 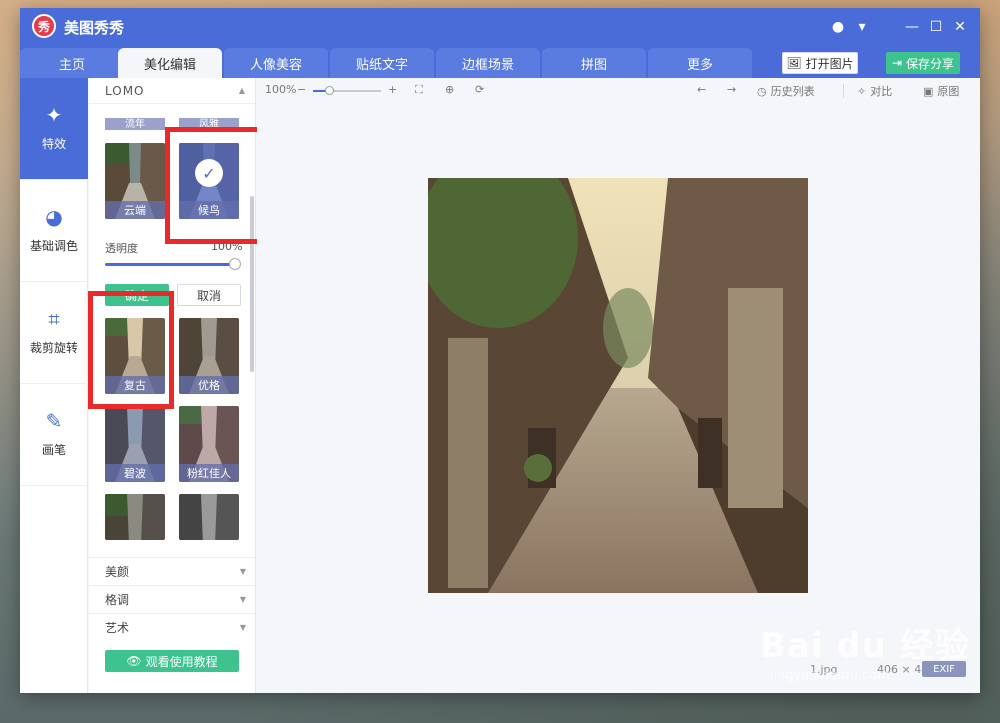 I want to click on section-art: 艺术 ▼, so click(x=172, y=627).